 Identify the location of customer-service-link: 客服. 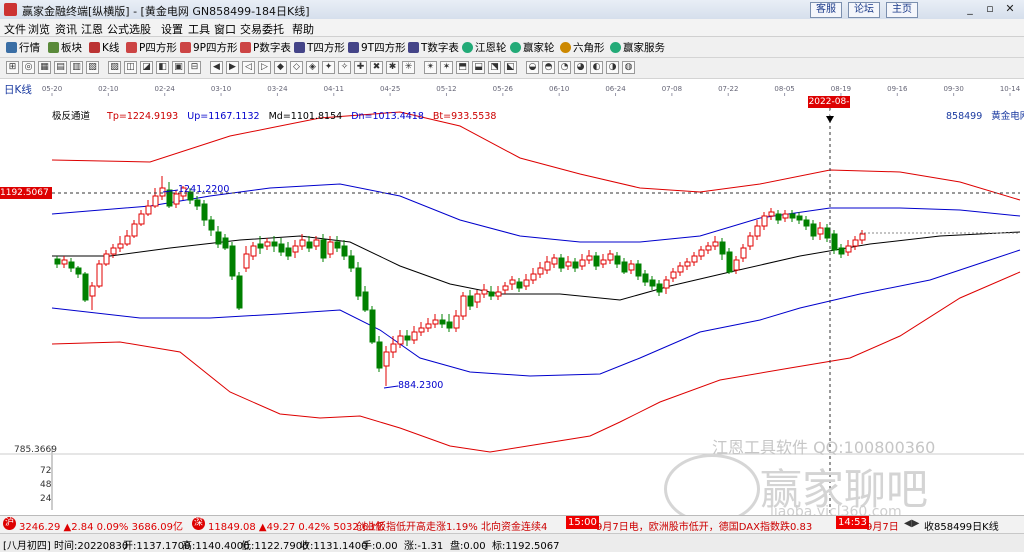
(826, 10).